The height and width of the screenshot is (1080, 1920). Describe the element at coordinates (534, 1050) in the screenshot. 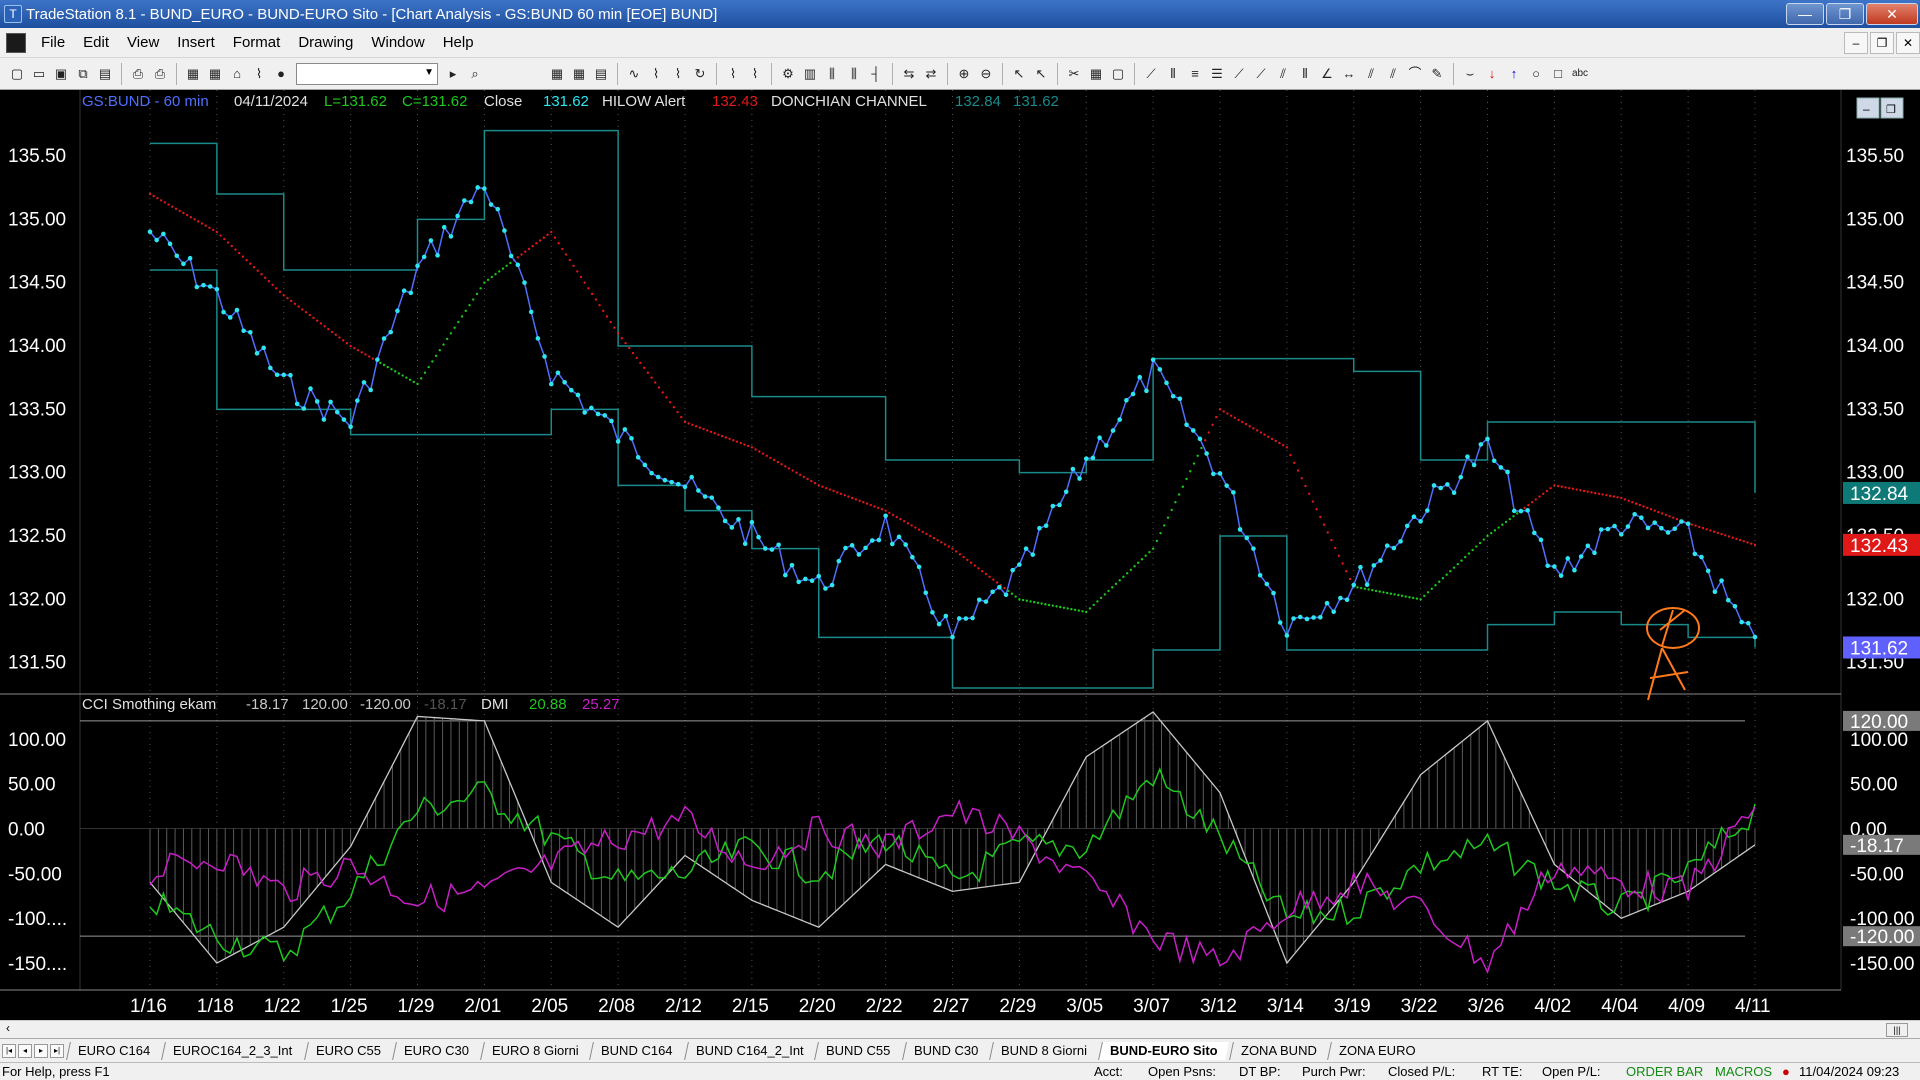

I see `tab-euro-8-giorni: EURO 8 Giorni` at that location.